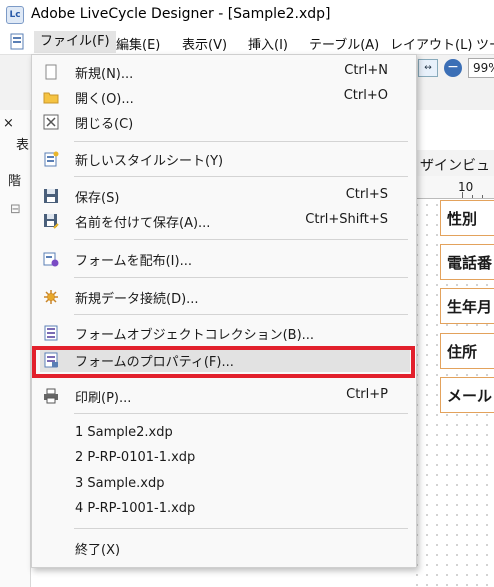  What do you see at coordinates (366, 70) in the screenshot?
I see `menu-item-shortcut: Ctrl+N` at bounding box center [366, 70].